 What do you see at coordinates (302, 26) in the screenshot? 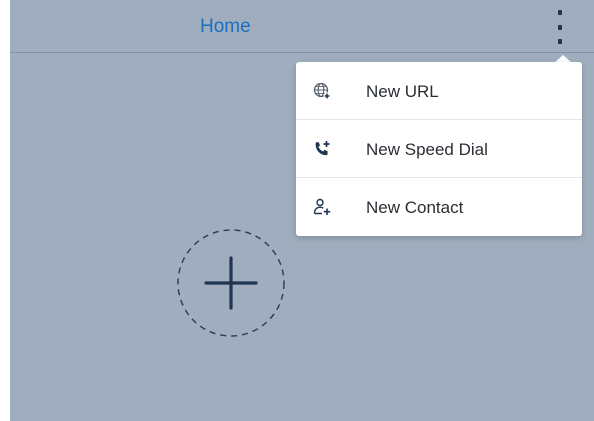
I see `header-bar: Home` at bounding box center [302, 26].